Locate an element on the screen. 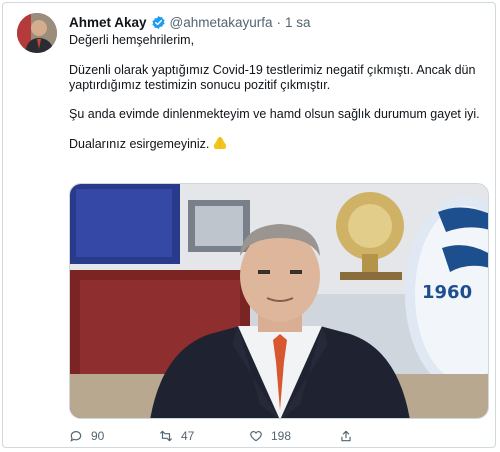 Image resolution: width=500 pixels, height=452 pixels. avatar is located at coordinates (37, 33).